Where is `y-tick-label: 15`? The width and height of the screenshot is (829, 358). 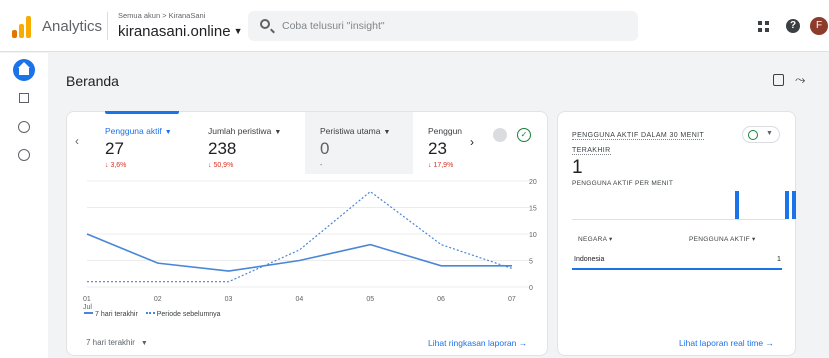 y-tick-label: 15 is located at coordinates (533, 209).